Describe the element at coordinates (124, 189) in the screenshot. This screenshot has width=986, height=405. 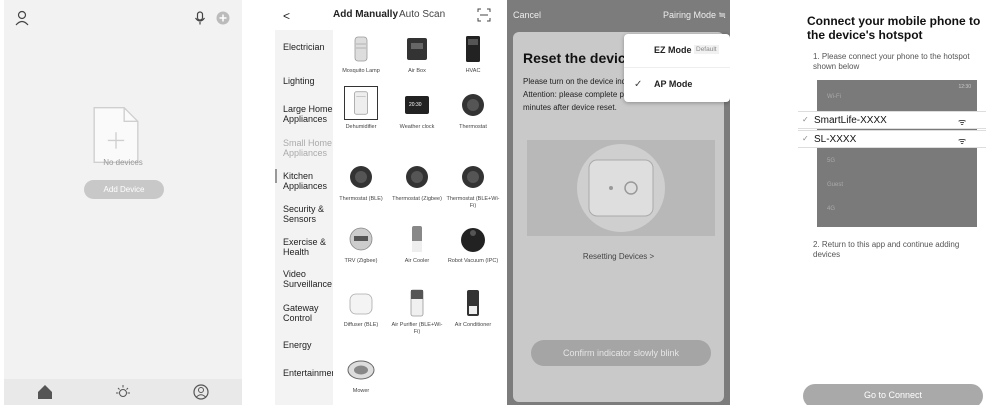
I see `add-device-button: Add Device` at that location.